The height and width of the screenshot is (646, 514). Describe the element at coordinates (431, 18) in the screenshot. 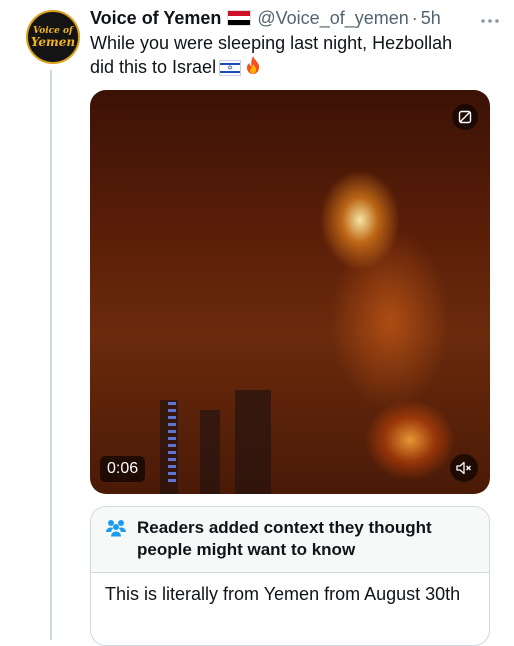

I see `timestamp: 5h` at that location.